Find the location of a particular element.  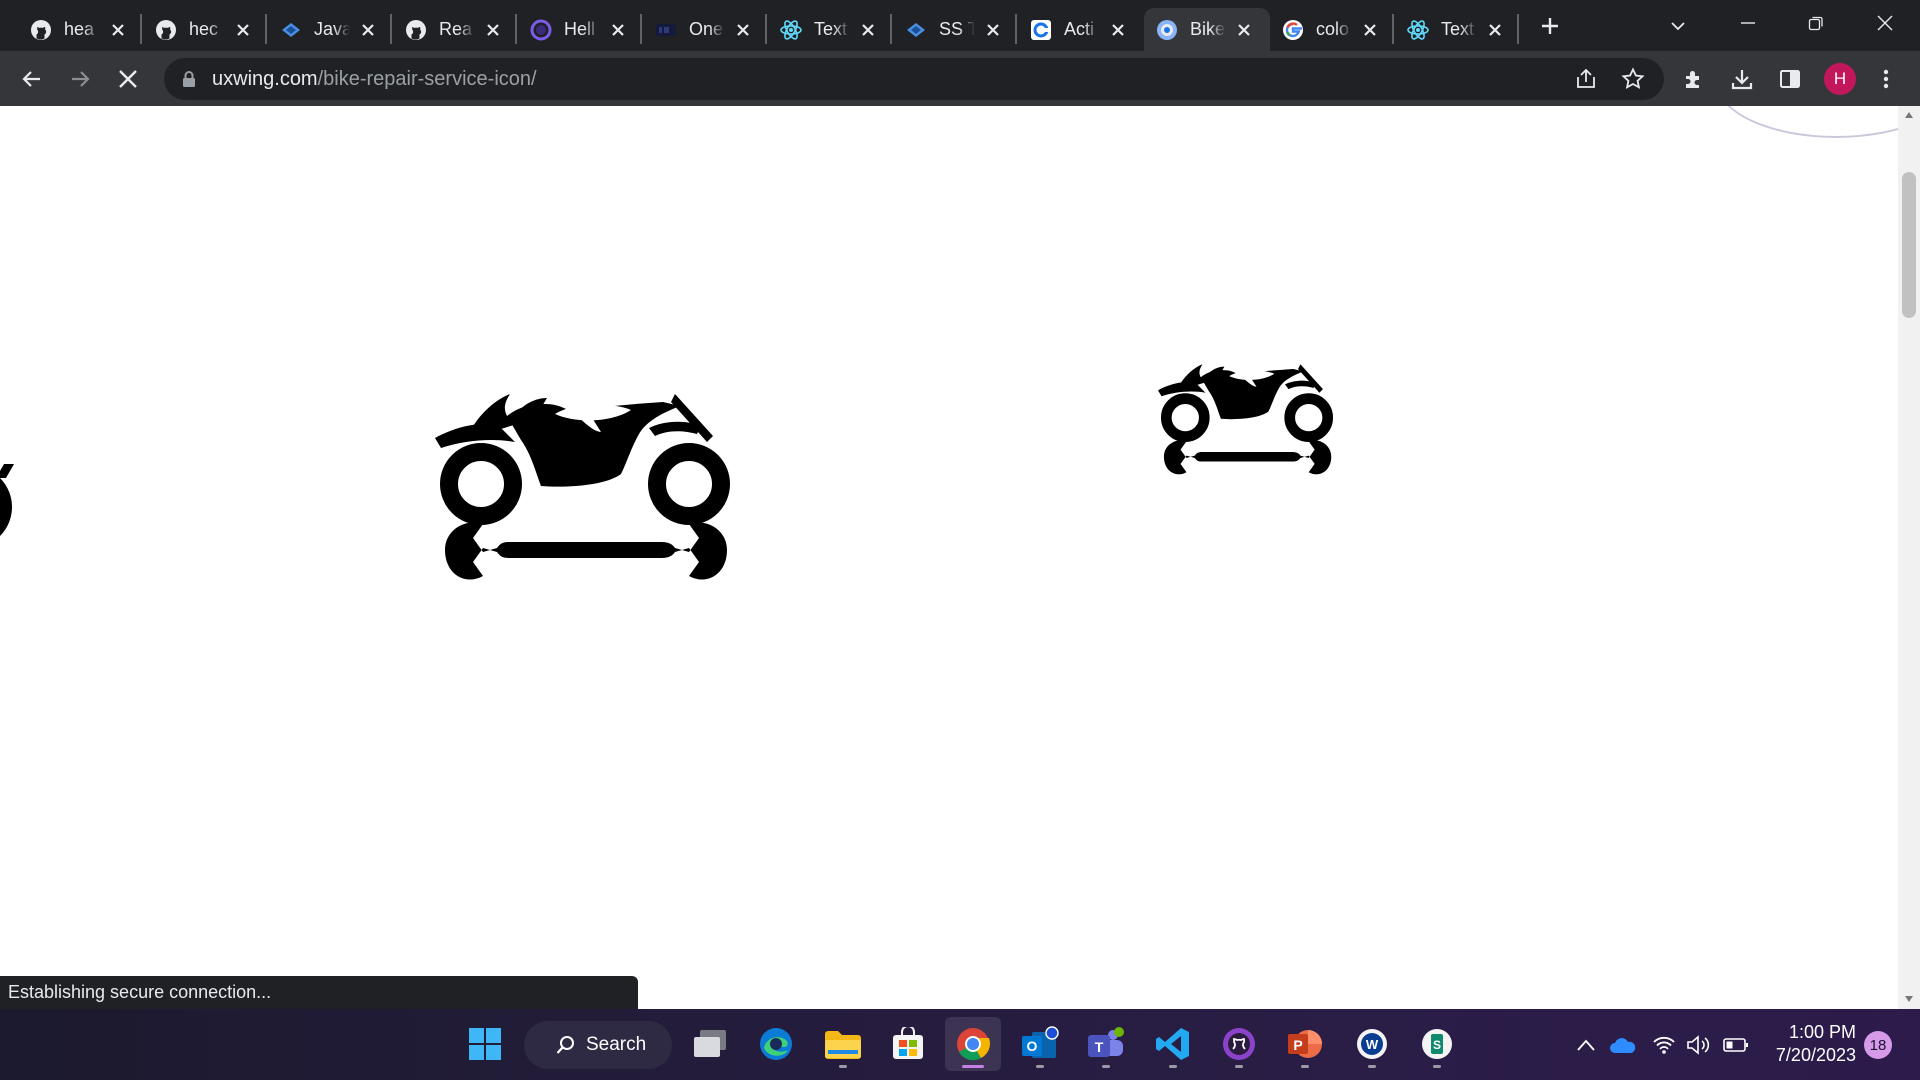

vscode-icon is located at coordinates (1172, 1044).